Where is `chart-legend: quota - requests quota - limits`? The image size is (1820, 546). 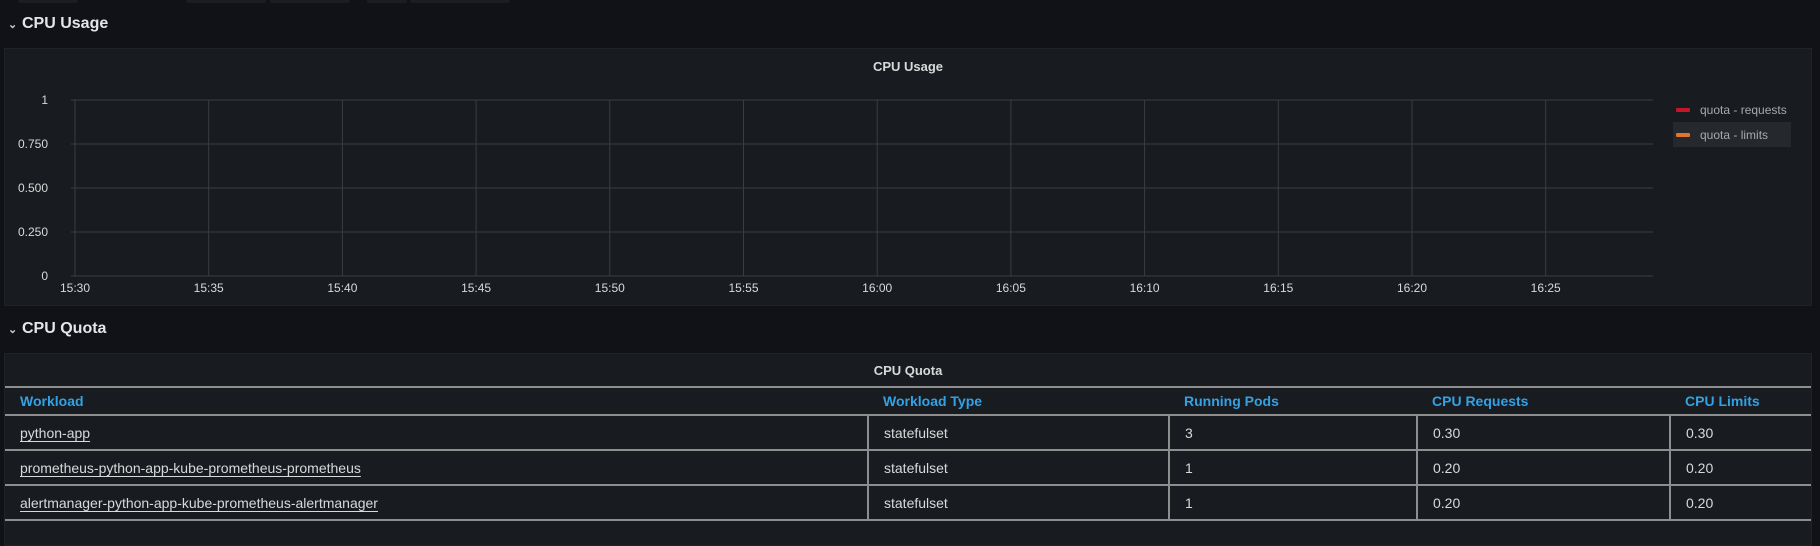 chart-legend: quota - requests quota - limits is located at coordinates (1732, 122).